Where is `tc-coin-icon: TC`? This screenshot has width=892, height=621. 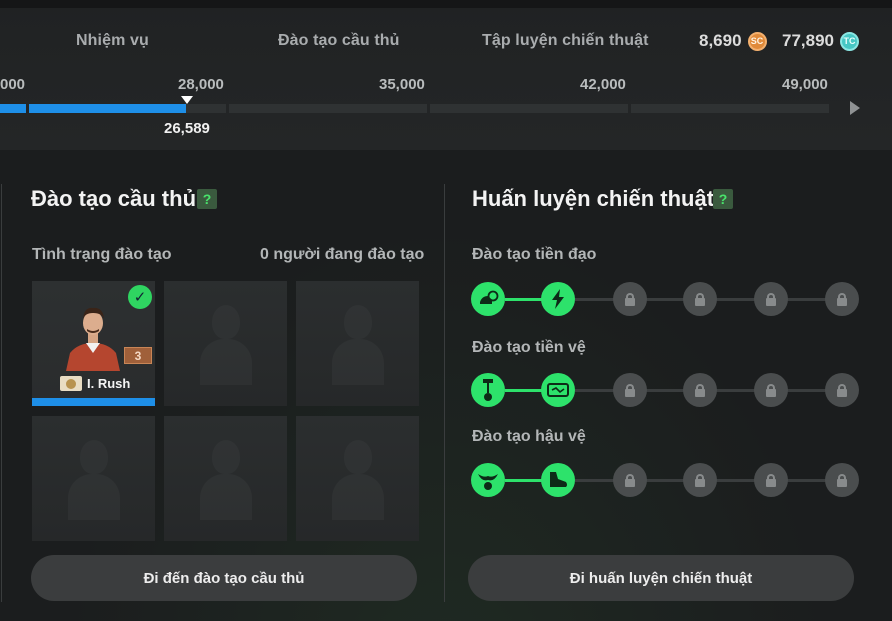
tc-coin-icon: TC is located at coordinates (849, 41).